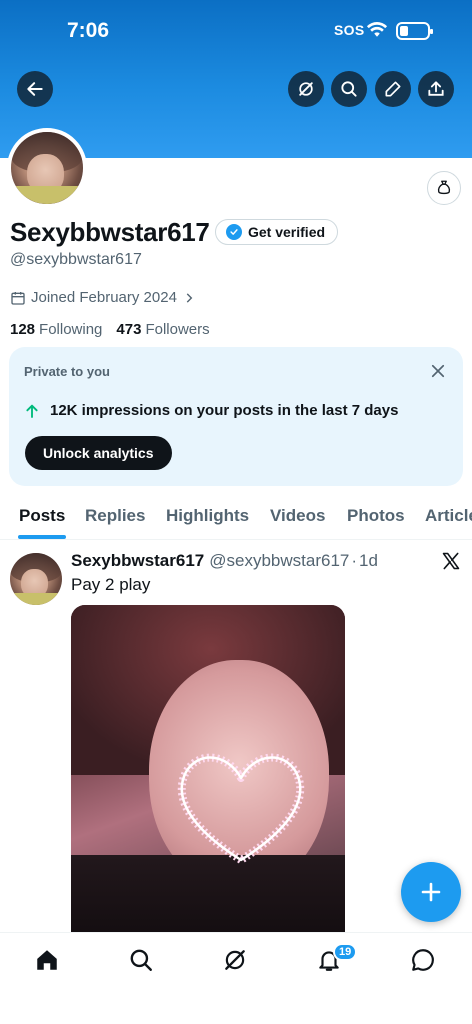 This screenshot has height=1024, width=472. Describe the element at coordinates (368, 561) in the screenshot. I see `post-time: 1d` at that location.